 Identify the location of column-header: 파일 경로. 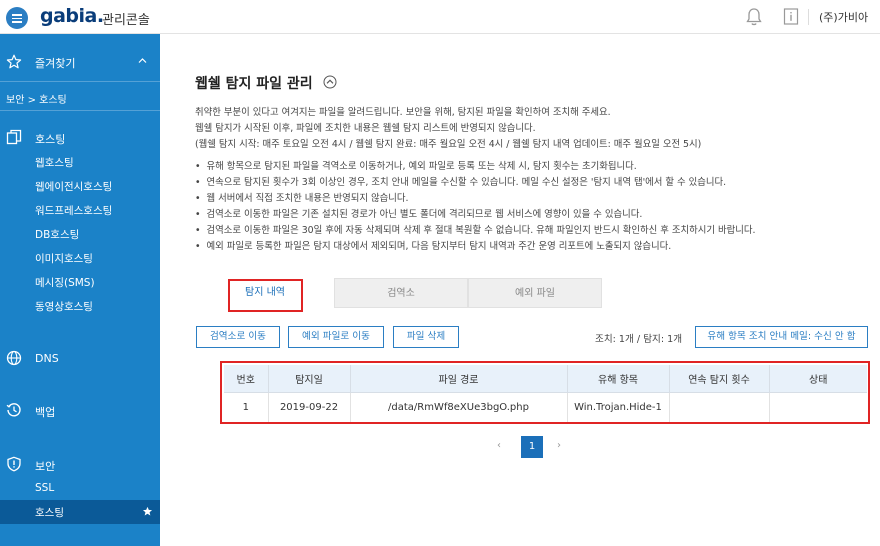
(458, 379).